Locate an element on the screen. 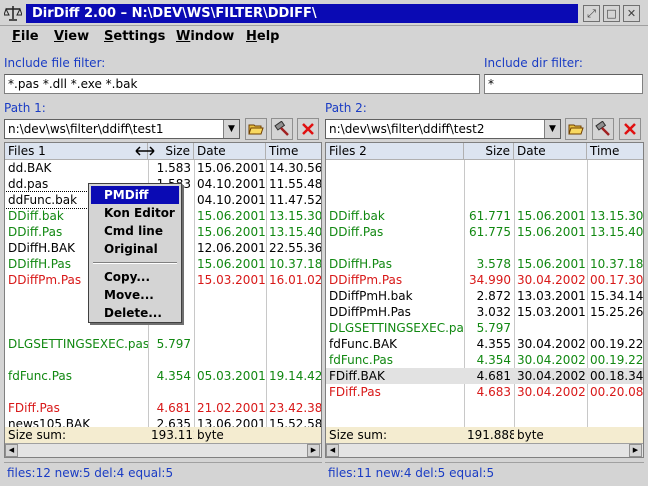  table-row: DDiff.bak 61.771 15.06.2001 13.15.30 is located at coordinates (484, 216).